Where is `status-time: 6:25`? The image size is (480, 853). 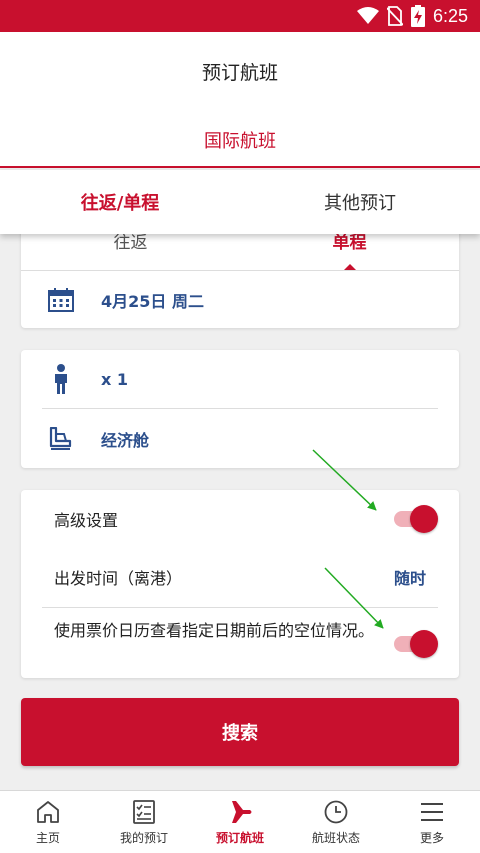
status-time: 6:25 is located at coordinates (450, 15).